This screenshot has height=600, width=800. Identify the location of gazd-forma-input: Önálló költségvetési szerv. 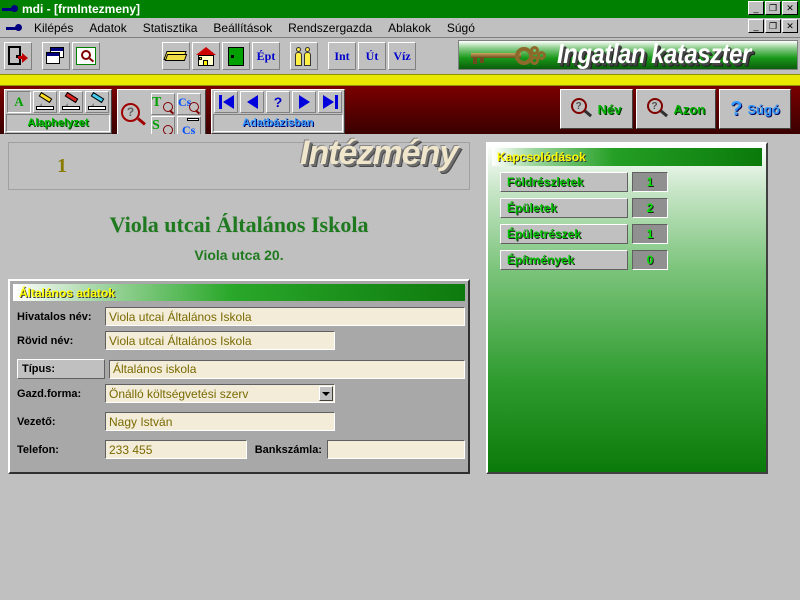
(220, 393).